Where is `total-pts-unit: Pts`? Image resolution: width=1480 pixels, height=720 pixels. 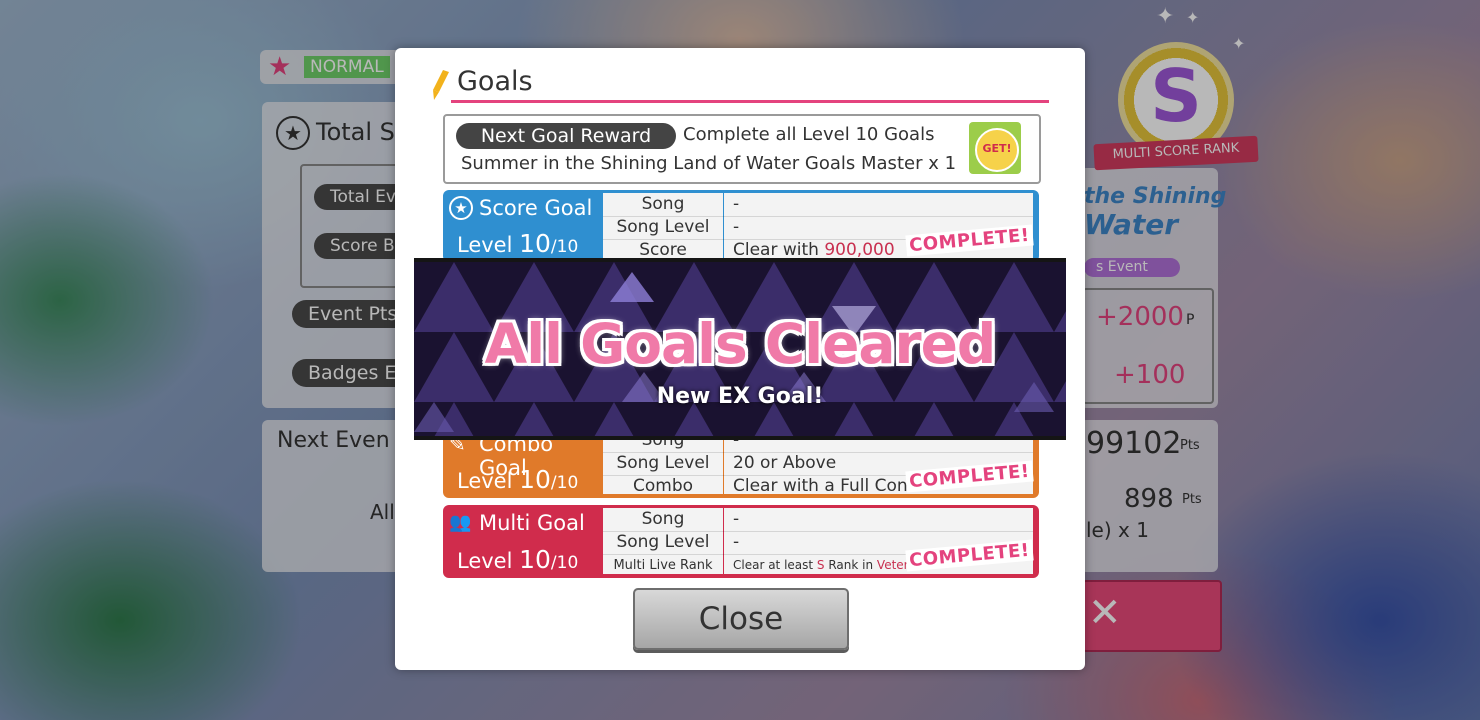
total-pts-unit: Pts is located at coordinates (1190, 445).